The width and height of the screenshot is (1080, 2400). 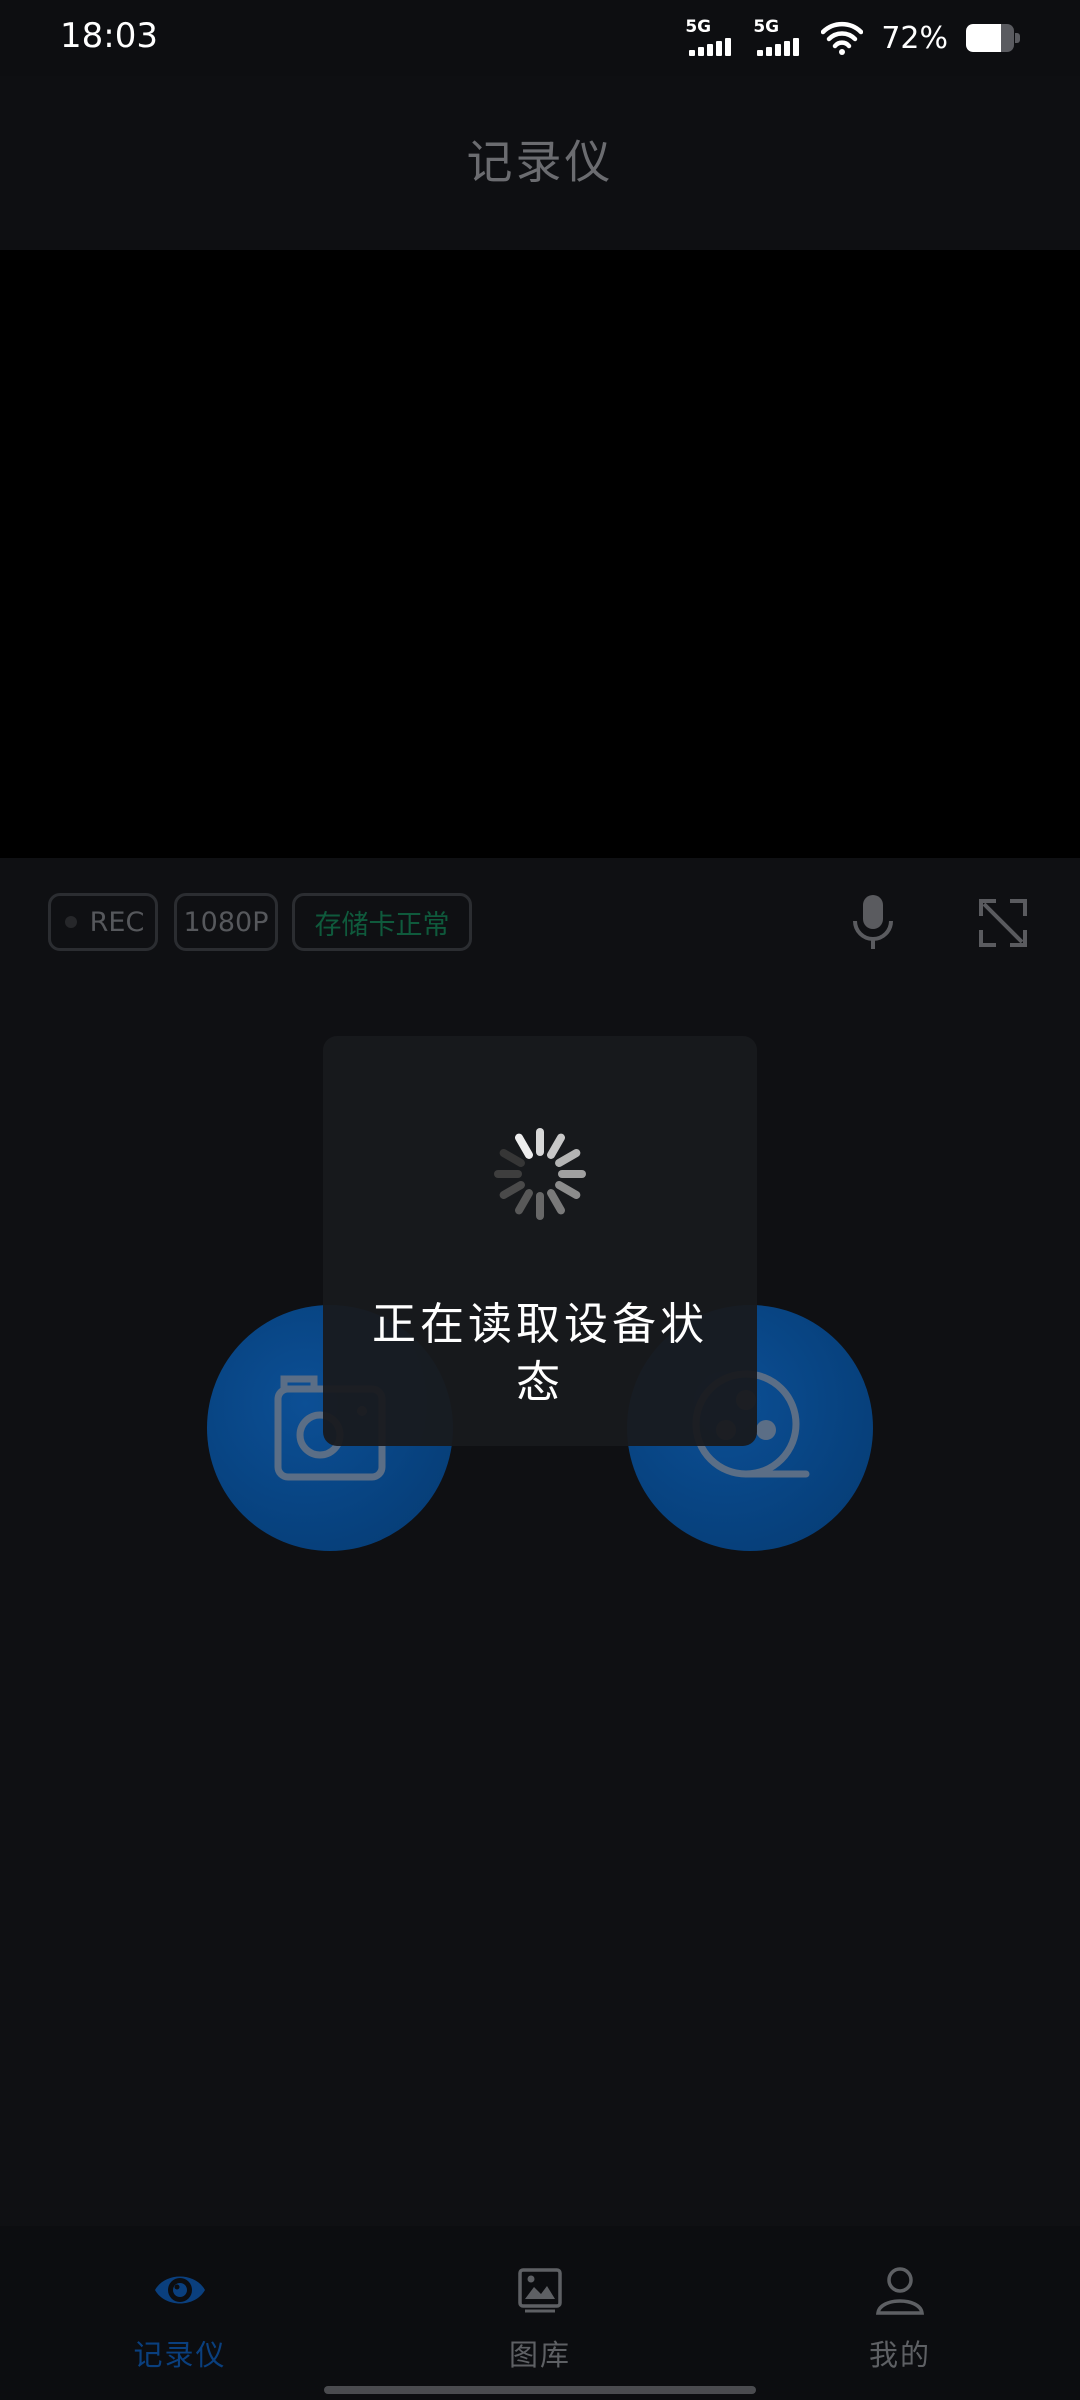 I want to click on status-indicators: 5G 5G 72%, so click(x=852, y=38).